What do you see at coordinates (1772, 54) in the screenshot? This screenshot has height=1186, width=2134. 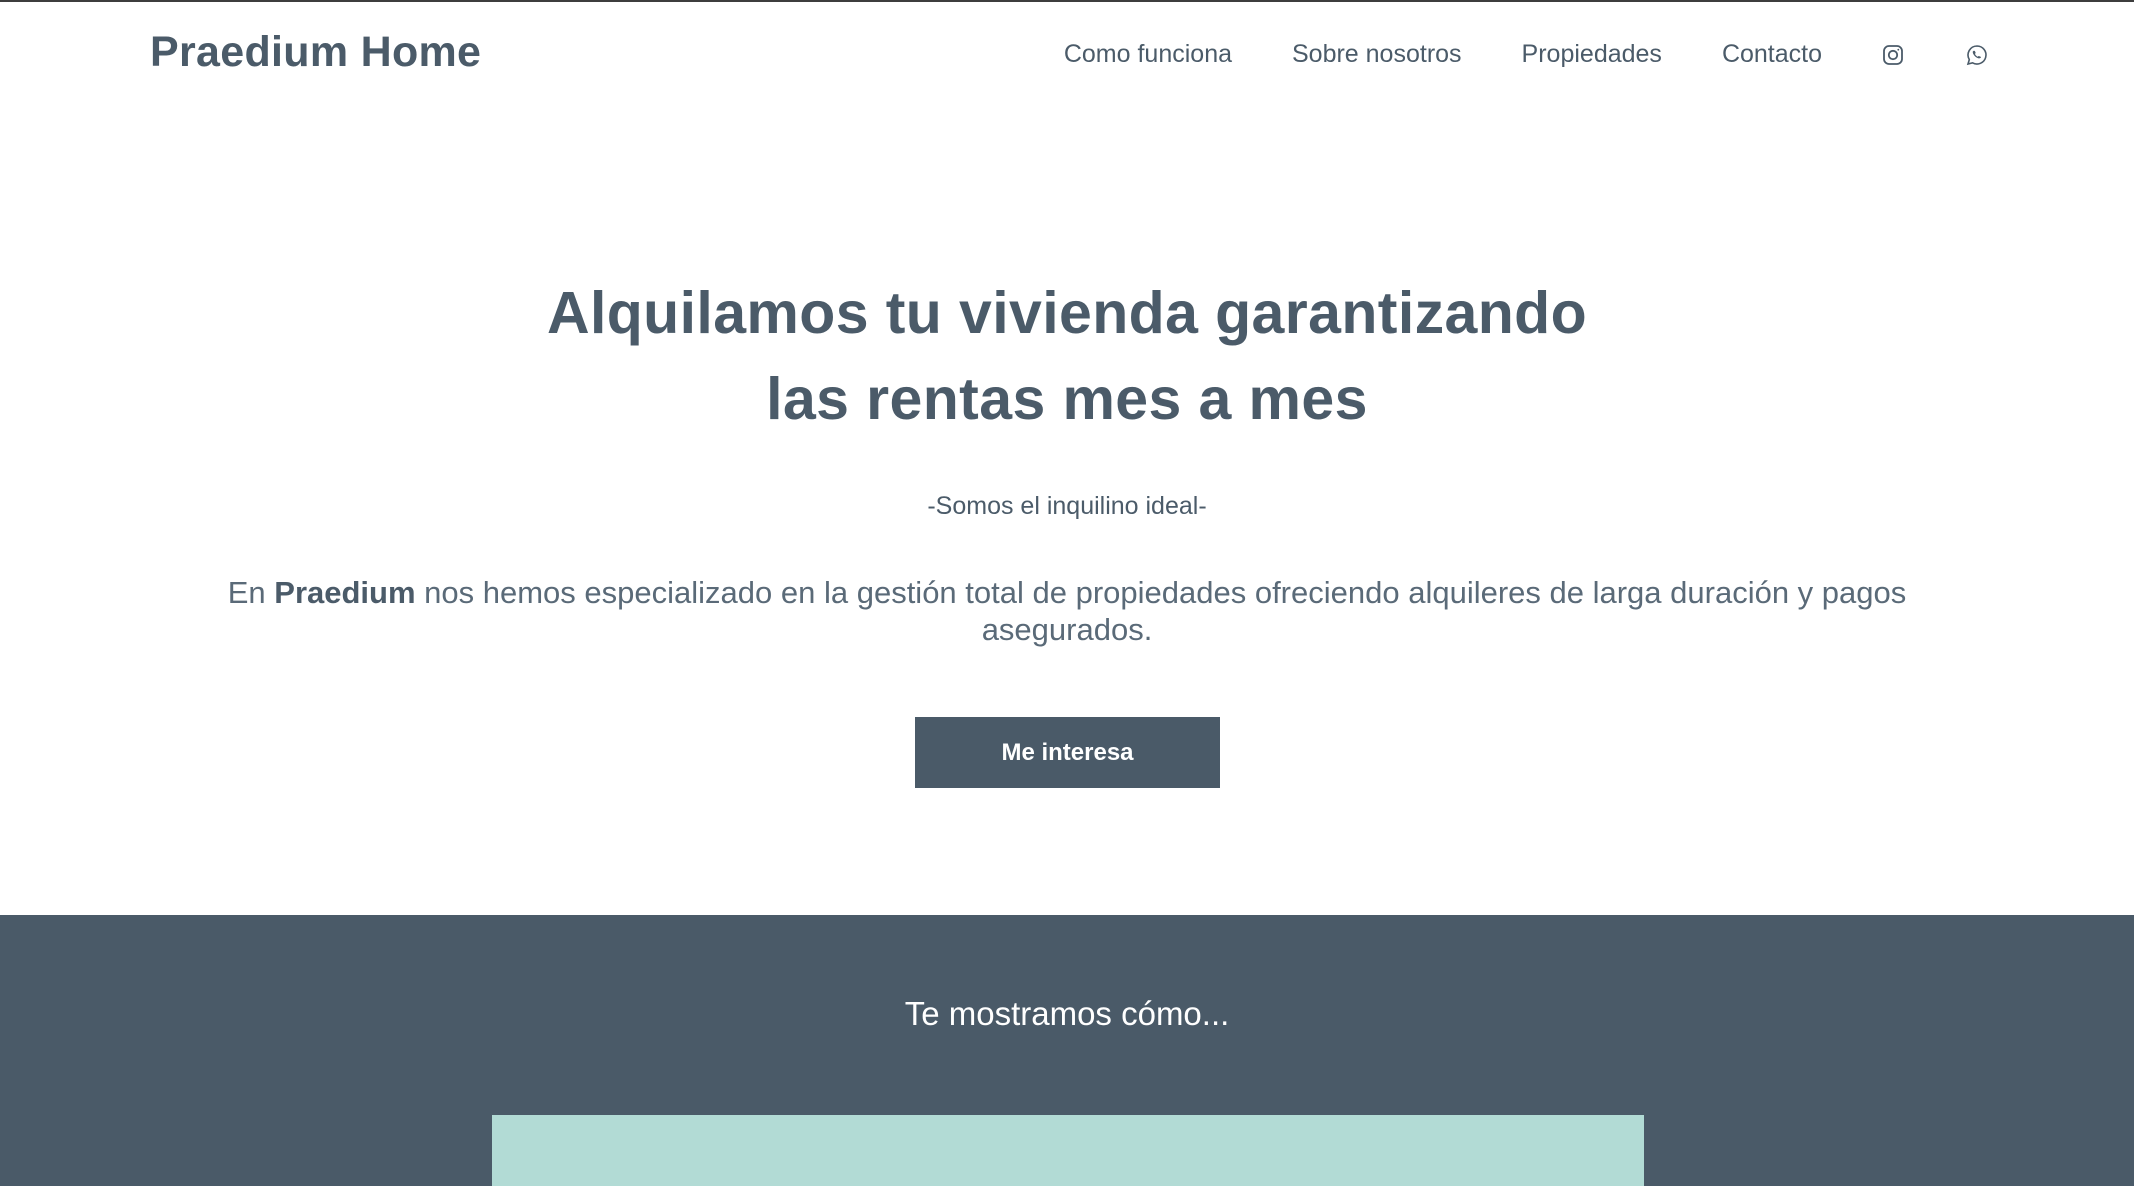 I see `nav-contacto: Contacto` at bounding box center [1772, 54].